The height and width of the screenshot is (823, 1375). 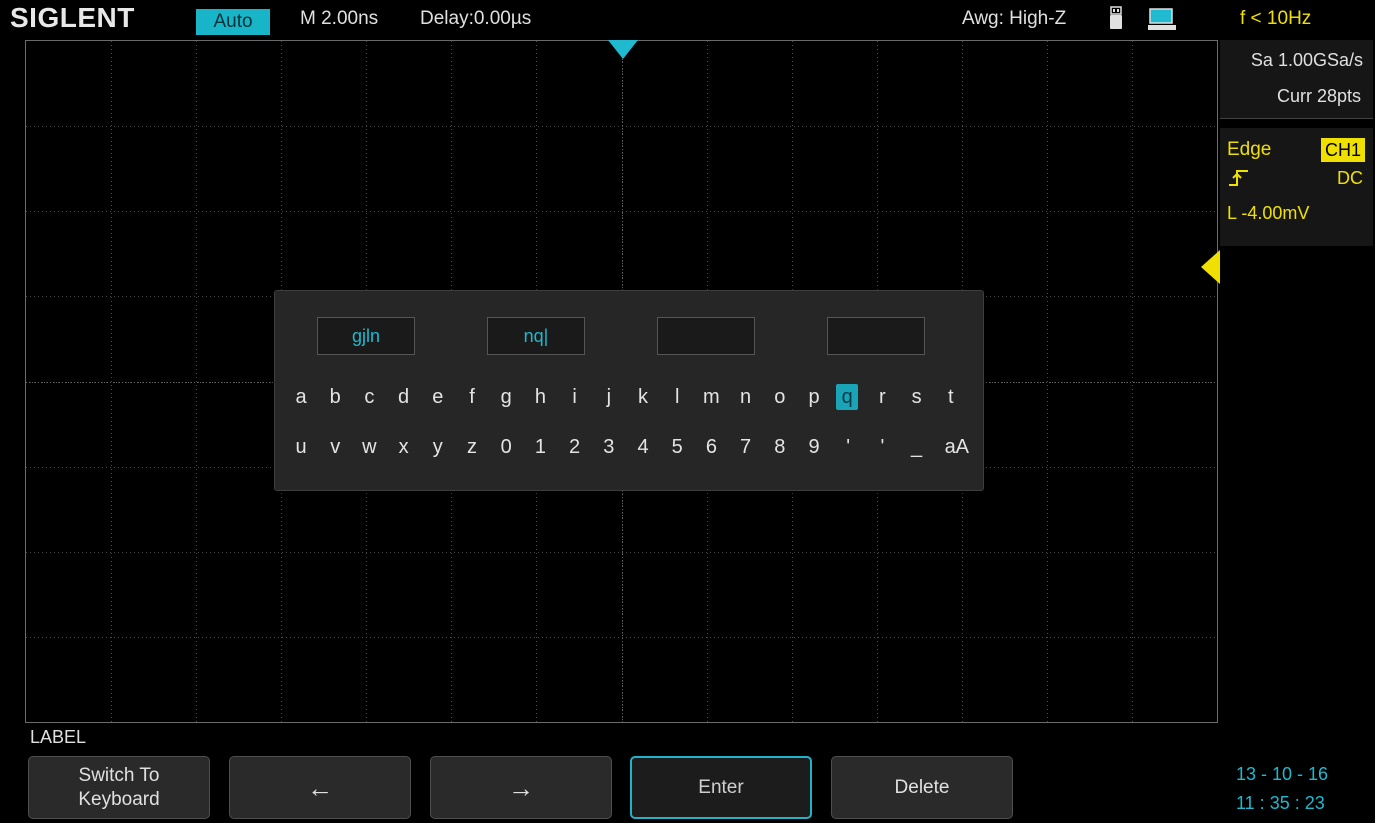 What do you see at coordinates (369, 397) in the screenshot?
I see `key-c: c` at bounding box center [369, 397].